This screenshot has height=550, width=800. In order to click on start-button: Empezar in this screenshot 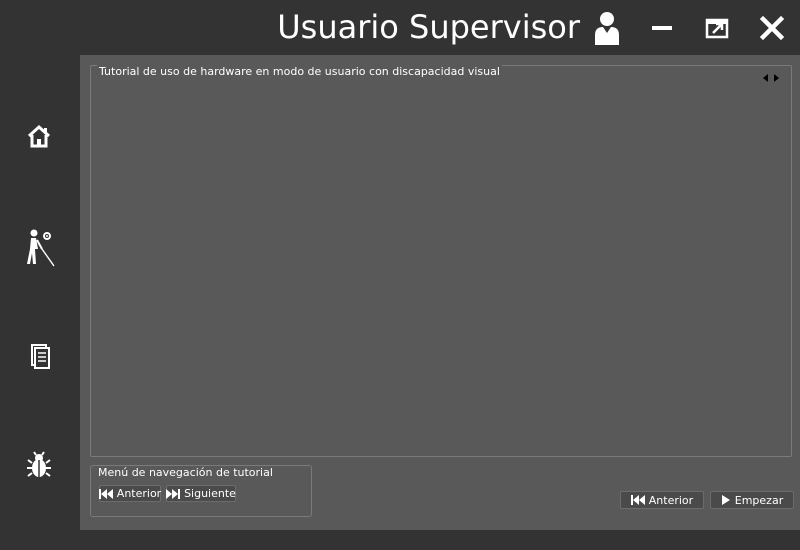, I will do `click(752, 500)`.